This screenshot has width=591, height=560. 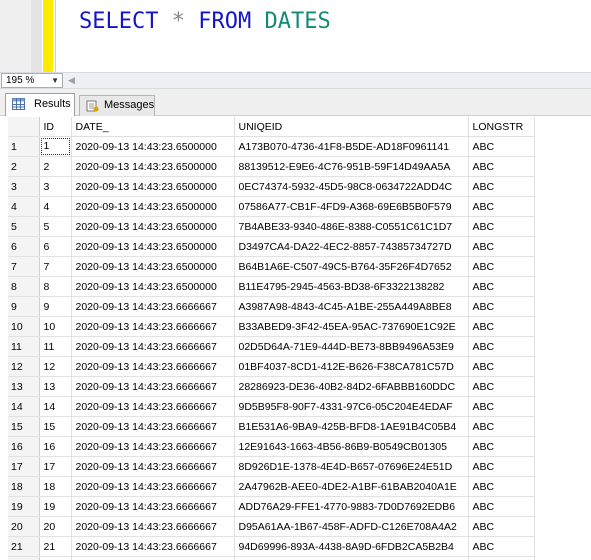 I want to click on sql-query-text: SELECT * FROM DATES, so click(x=205, y=22).